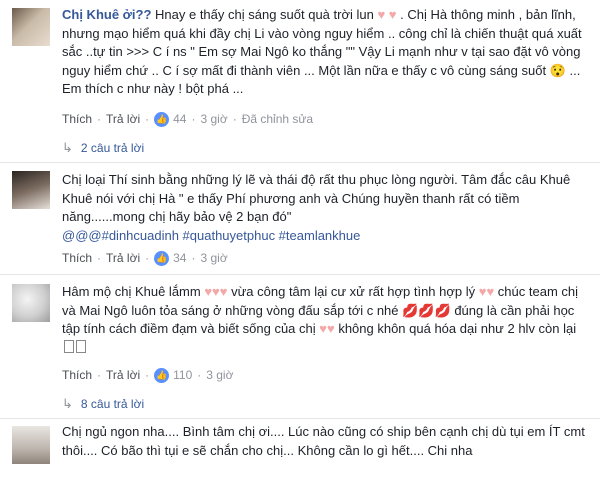 This screenshot has width=600, height=500. What do you see at coordinates (387, 14) in the screenshot?
I see `heart-emoji-icon: ♥ ♥` at bounding box center [387, 14].